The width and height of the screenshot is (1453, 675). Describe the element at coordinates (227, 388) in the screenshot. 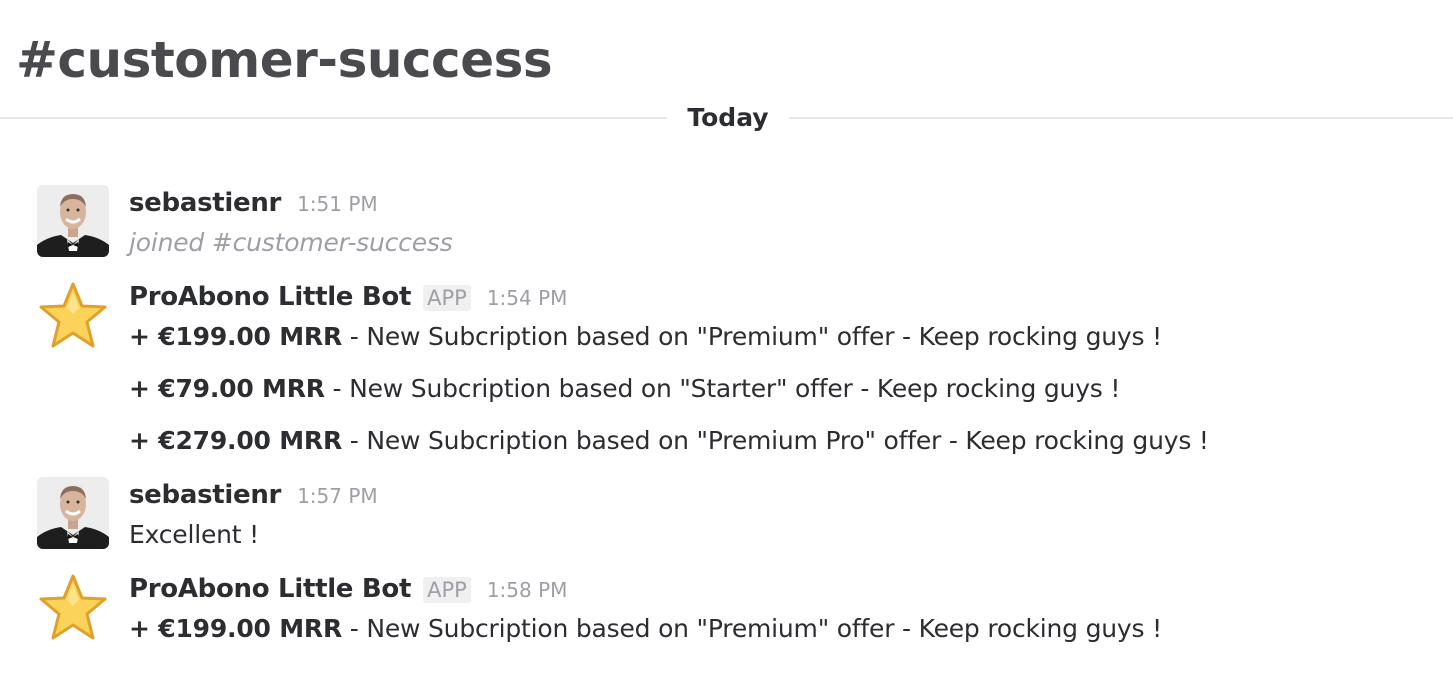

I see `mrr-amount: + €79.00 MRR` at that location.